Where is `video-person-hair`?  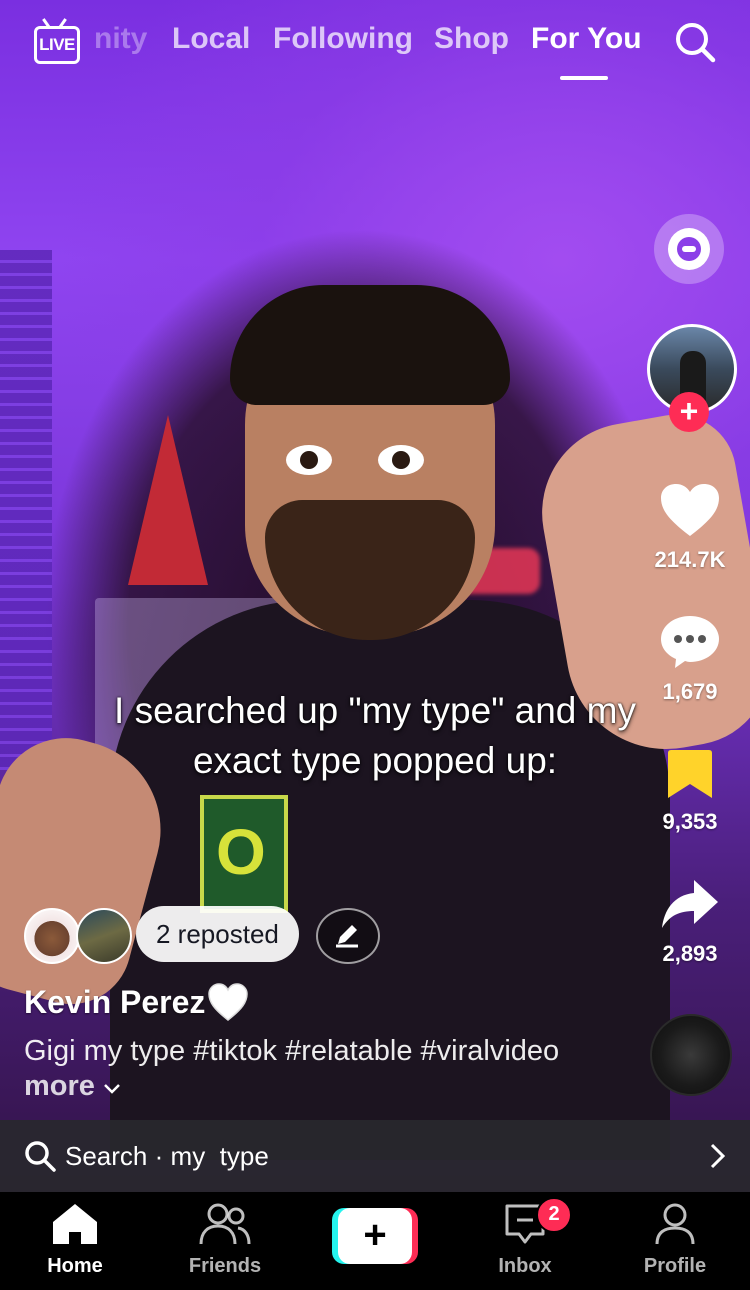
video-person-hair is located at coordinates (370, 345).